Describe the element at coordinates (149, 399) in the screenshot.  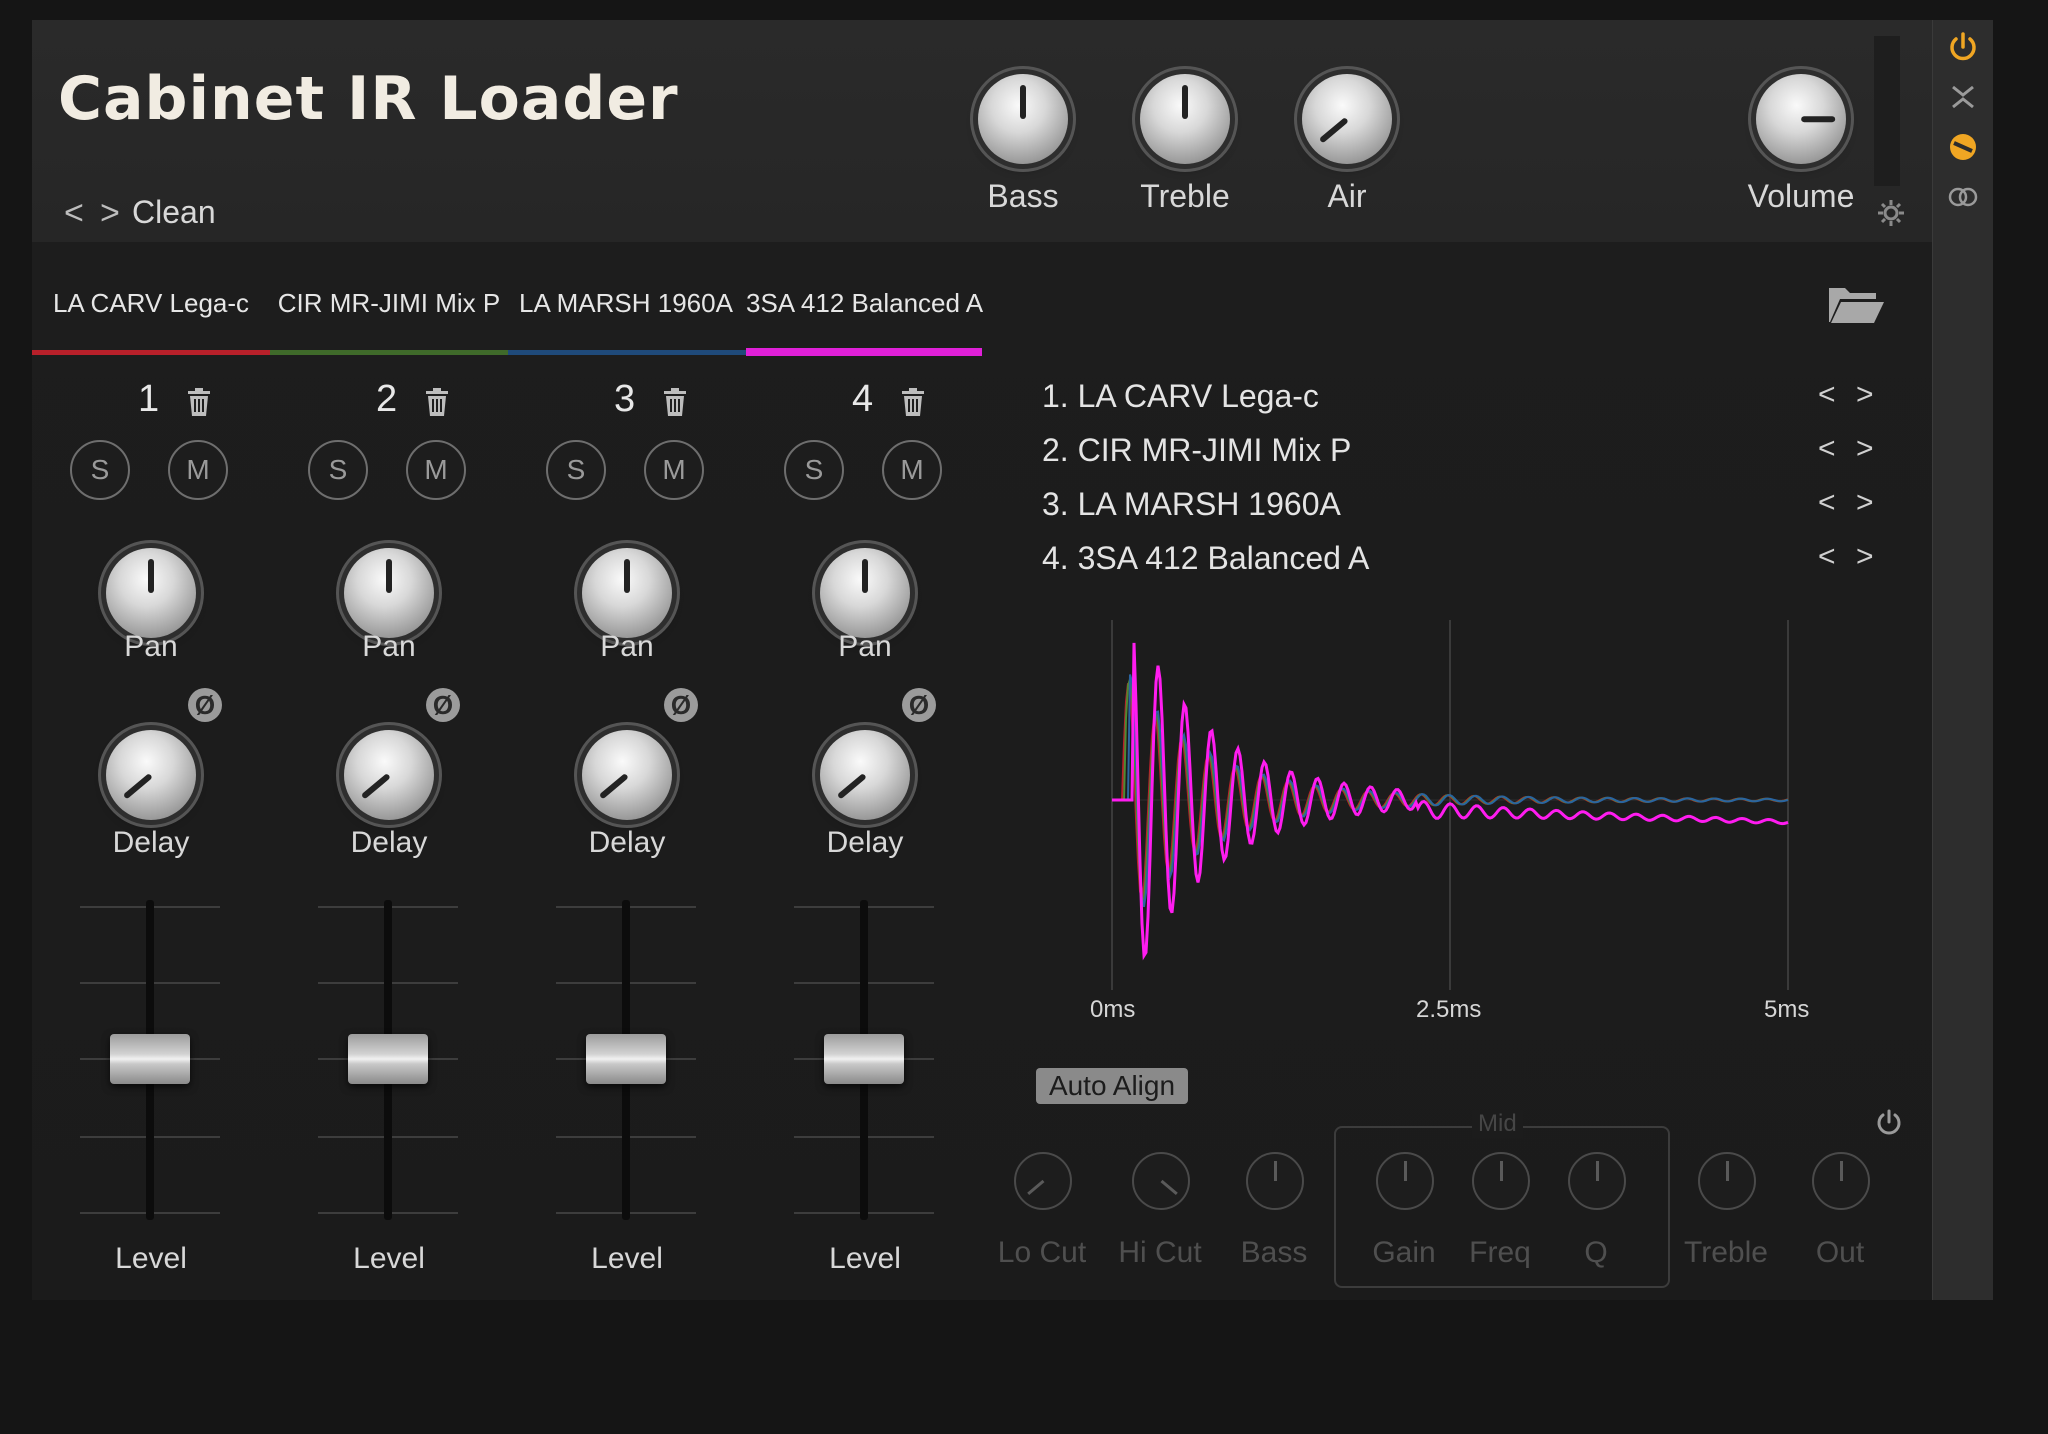
I see `channel-1-number: 1` at that location.